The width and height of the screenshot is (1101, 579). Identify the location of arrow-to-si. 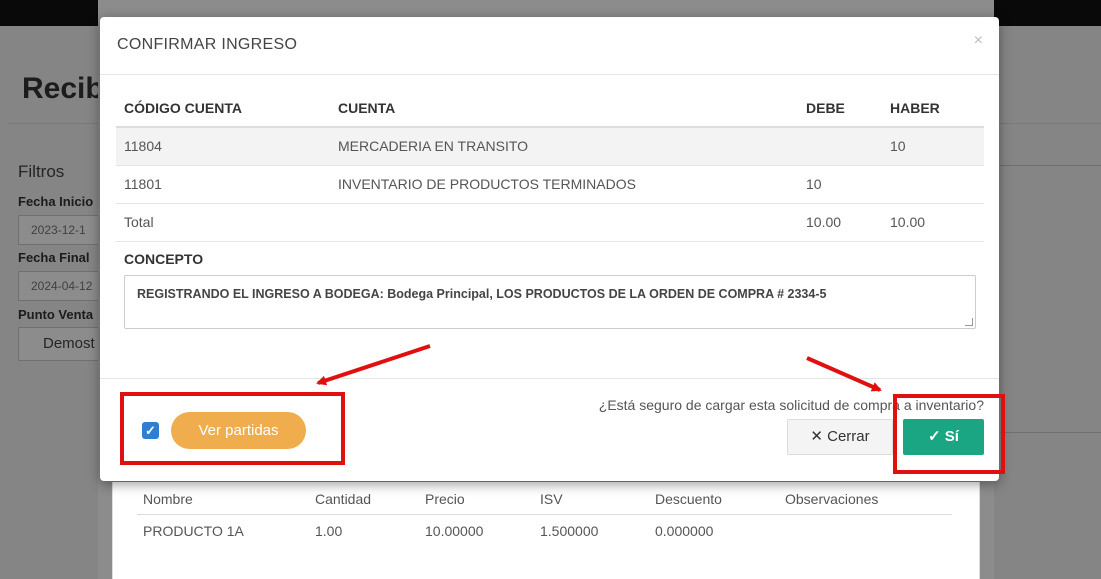
(844, 374).